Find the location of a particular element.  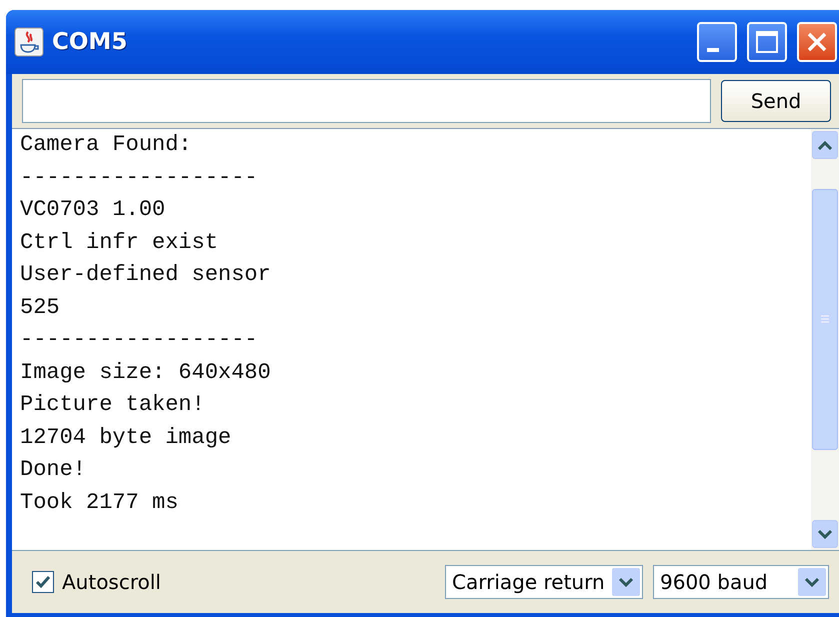

window-title: COM5 is located at coordinates (90, 42).